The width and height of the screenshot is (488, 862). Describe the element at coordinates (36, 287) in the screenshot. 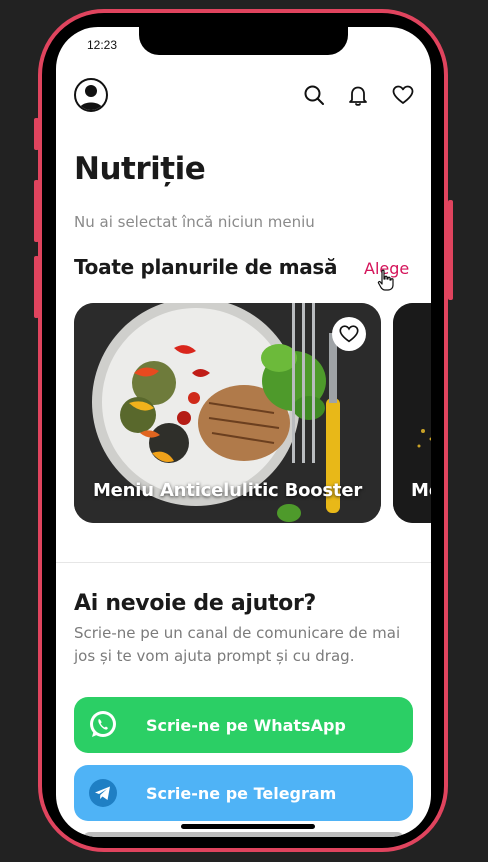

I see `volume-down-button` at that location.